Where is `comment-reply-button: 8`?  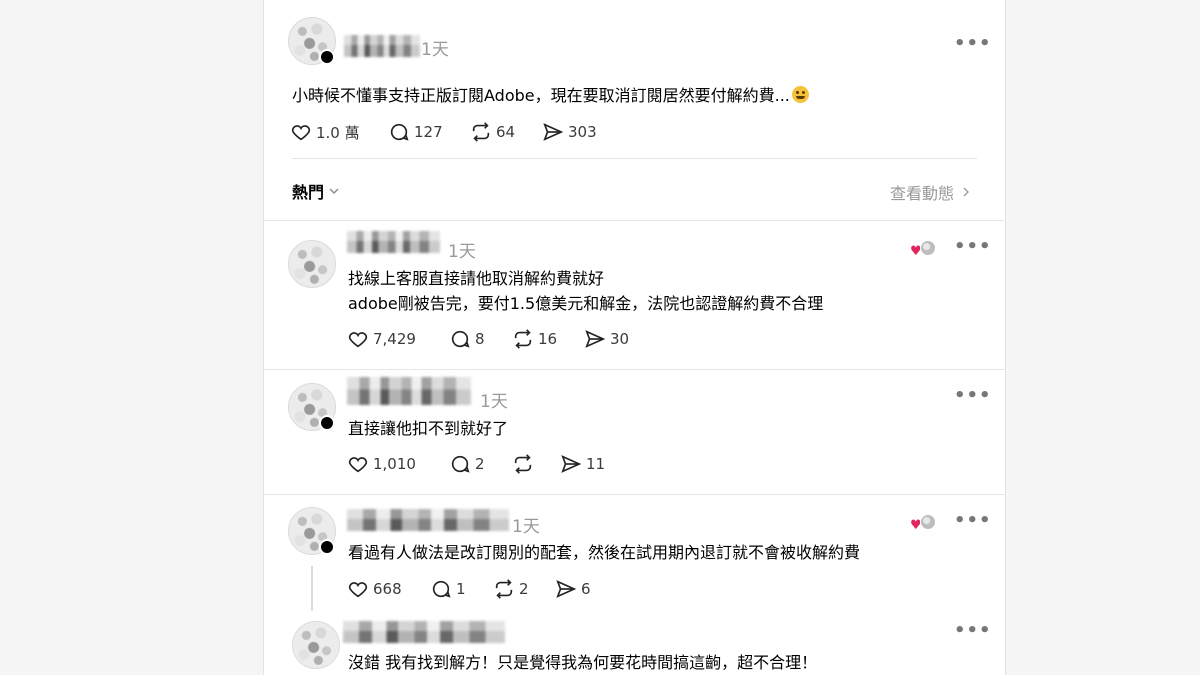
comment-reply-button: 8 is located at coordinates (467, 339).